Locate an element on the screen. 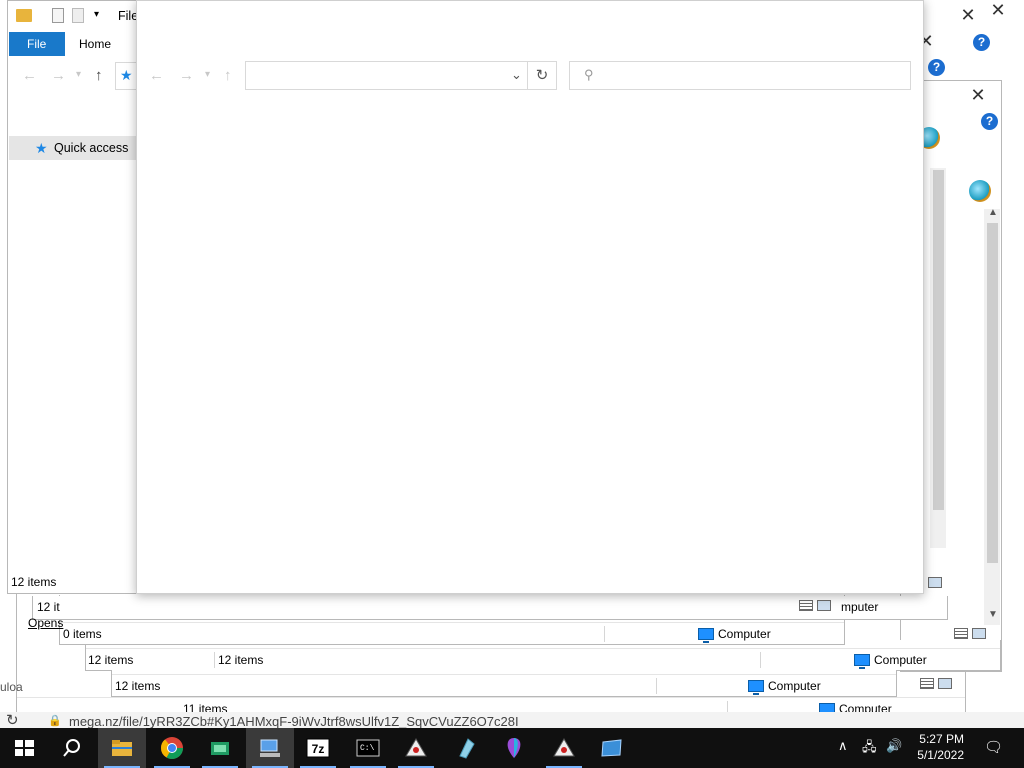 The width and height of the screenshot is (1024, 768). taskbar-java-app is located at coordinates (416, 748).